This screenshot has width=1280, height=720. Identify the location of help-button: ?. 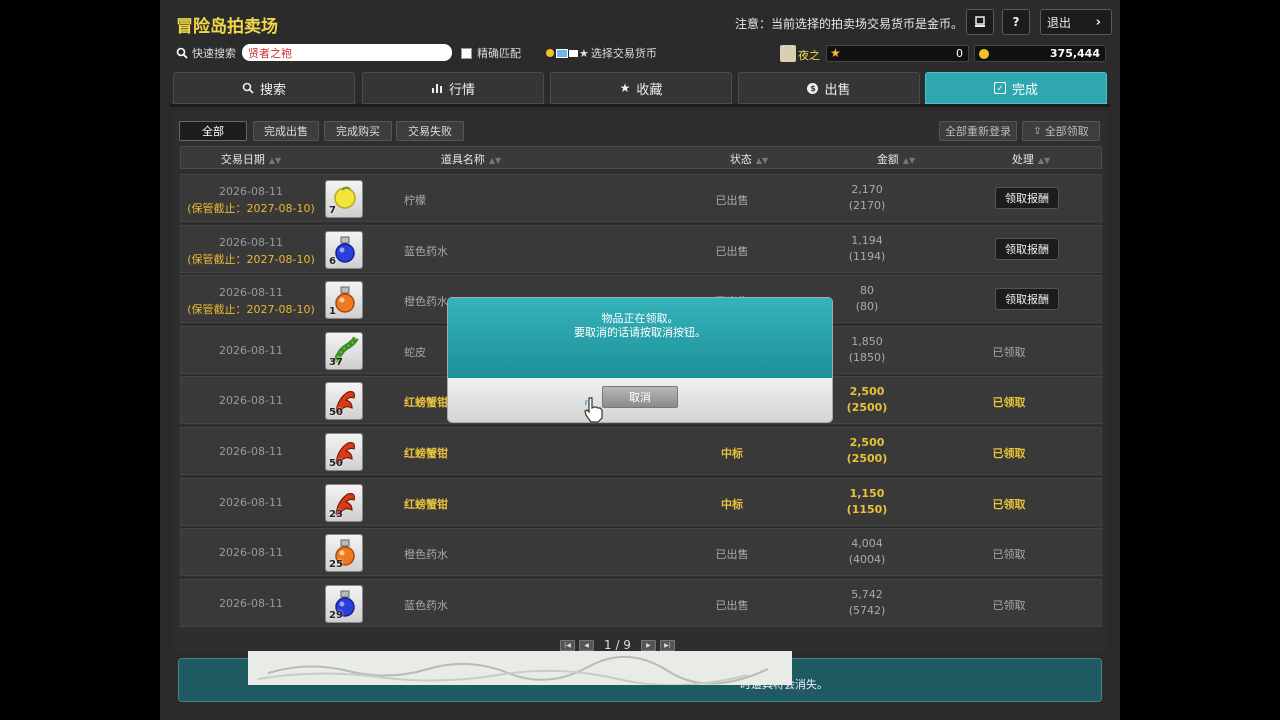
(1016, 22).